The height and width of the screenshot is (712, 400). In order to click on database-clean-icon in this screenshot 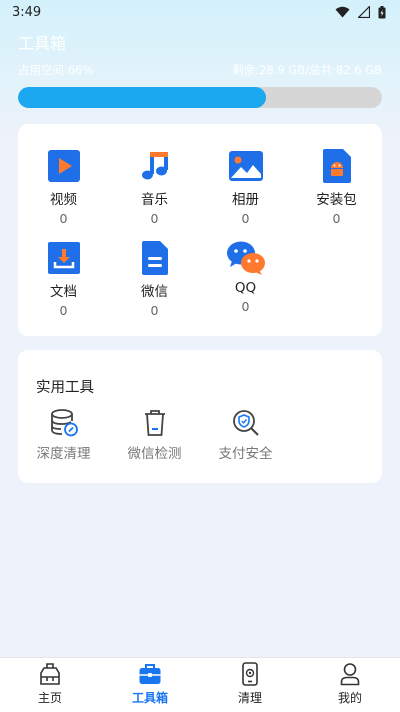, I will do `click(64, 423)`.